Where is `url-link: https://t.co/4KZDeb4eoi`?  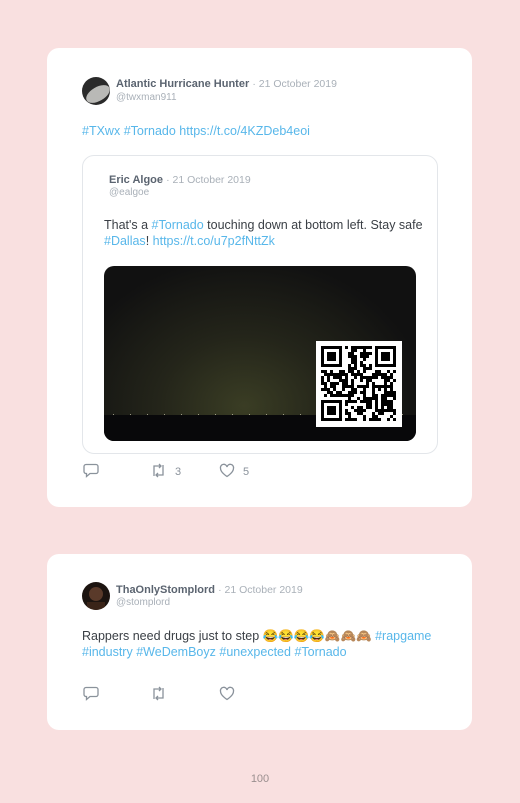
url-link: https://t.co/4KZDeb4eoi is located at coordinates (244, 131).